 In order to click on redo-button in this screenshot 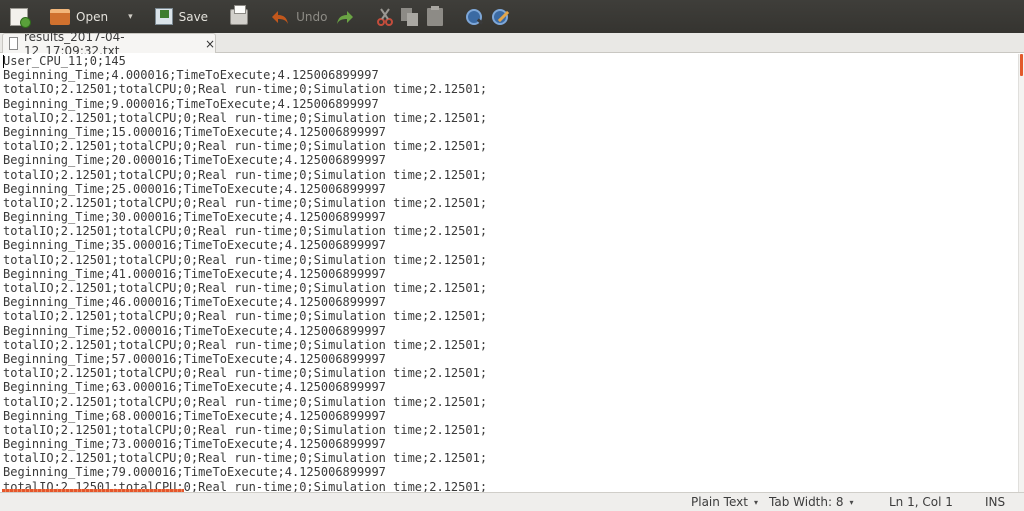, I will do `click(345, 17)`.